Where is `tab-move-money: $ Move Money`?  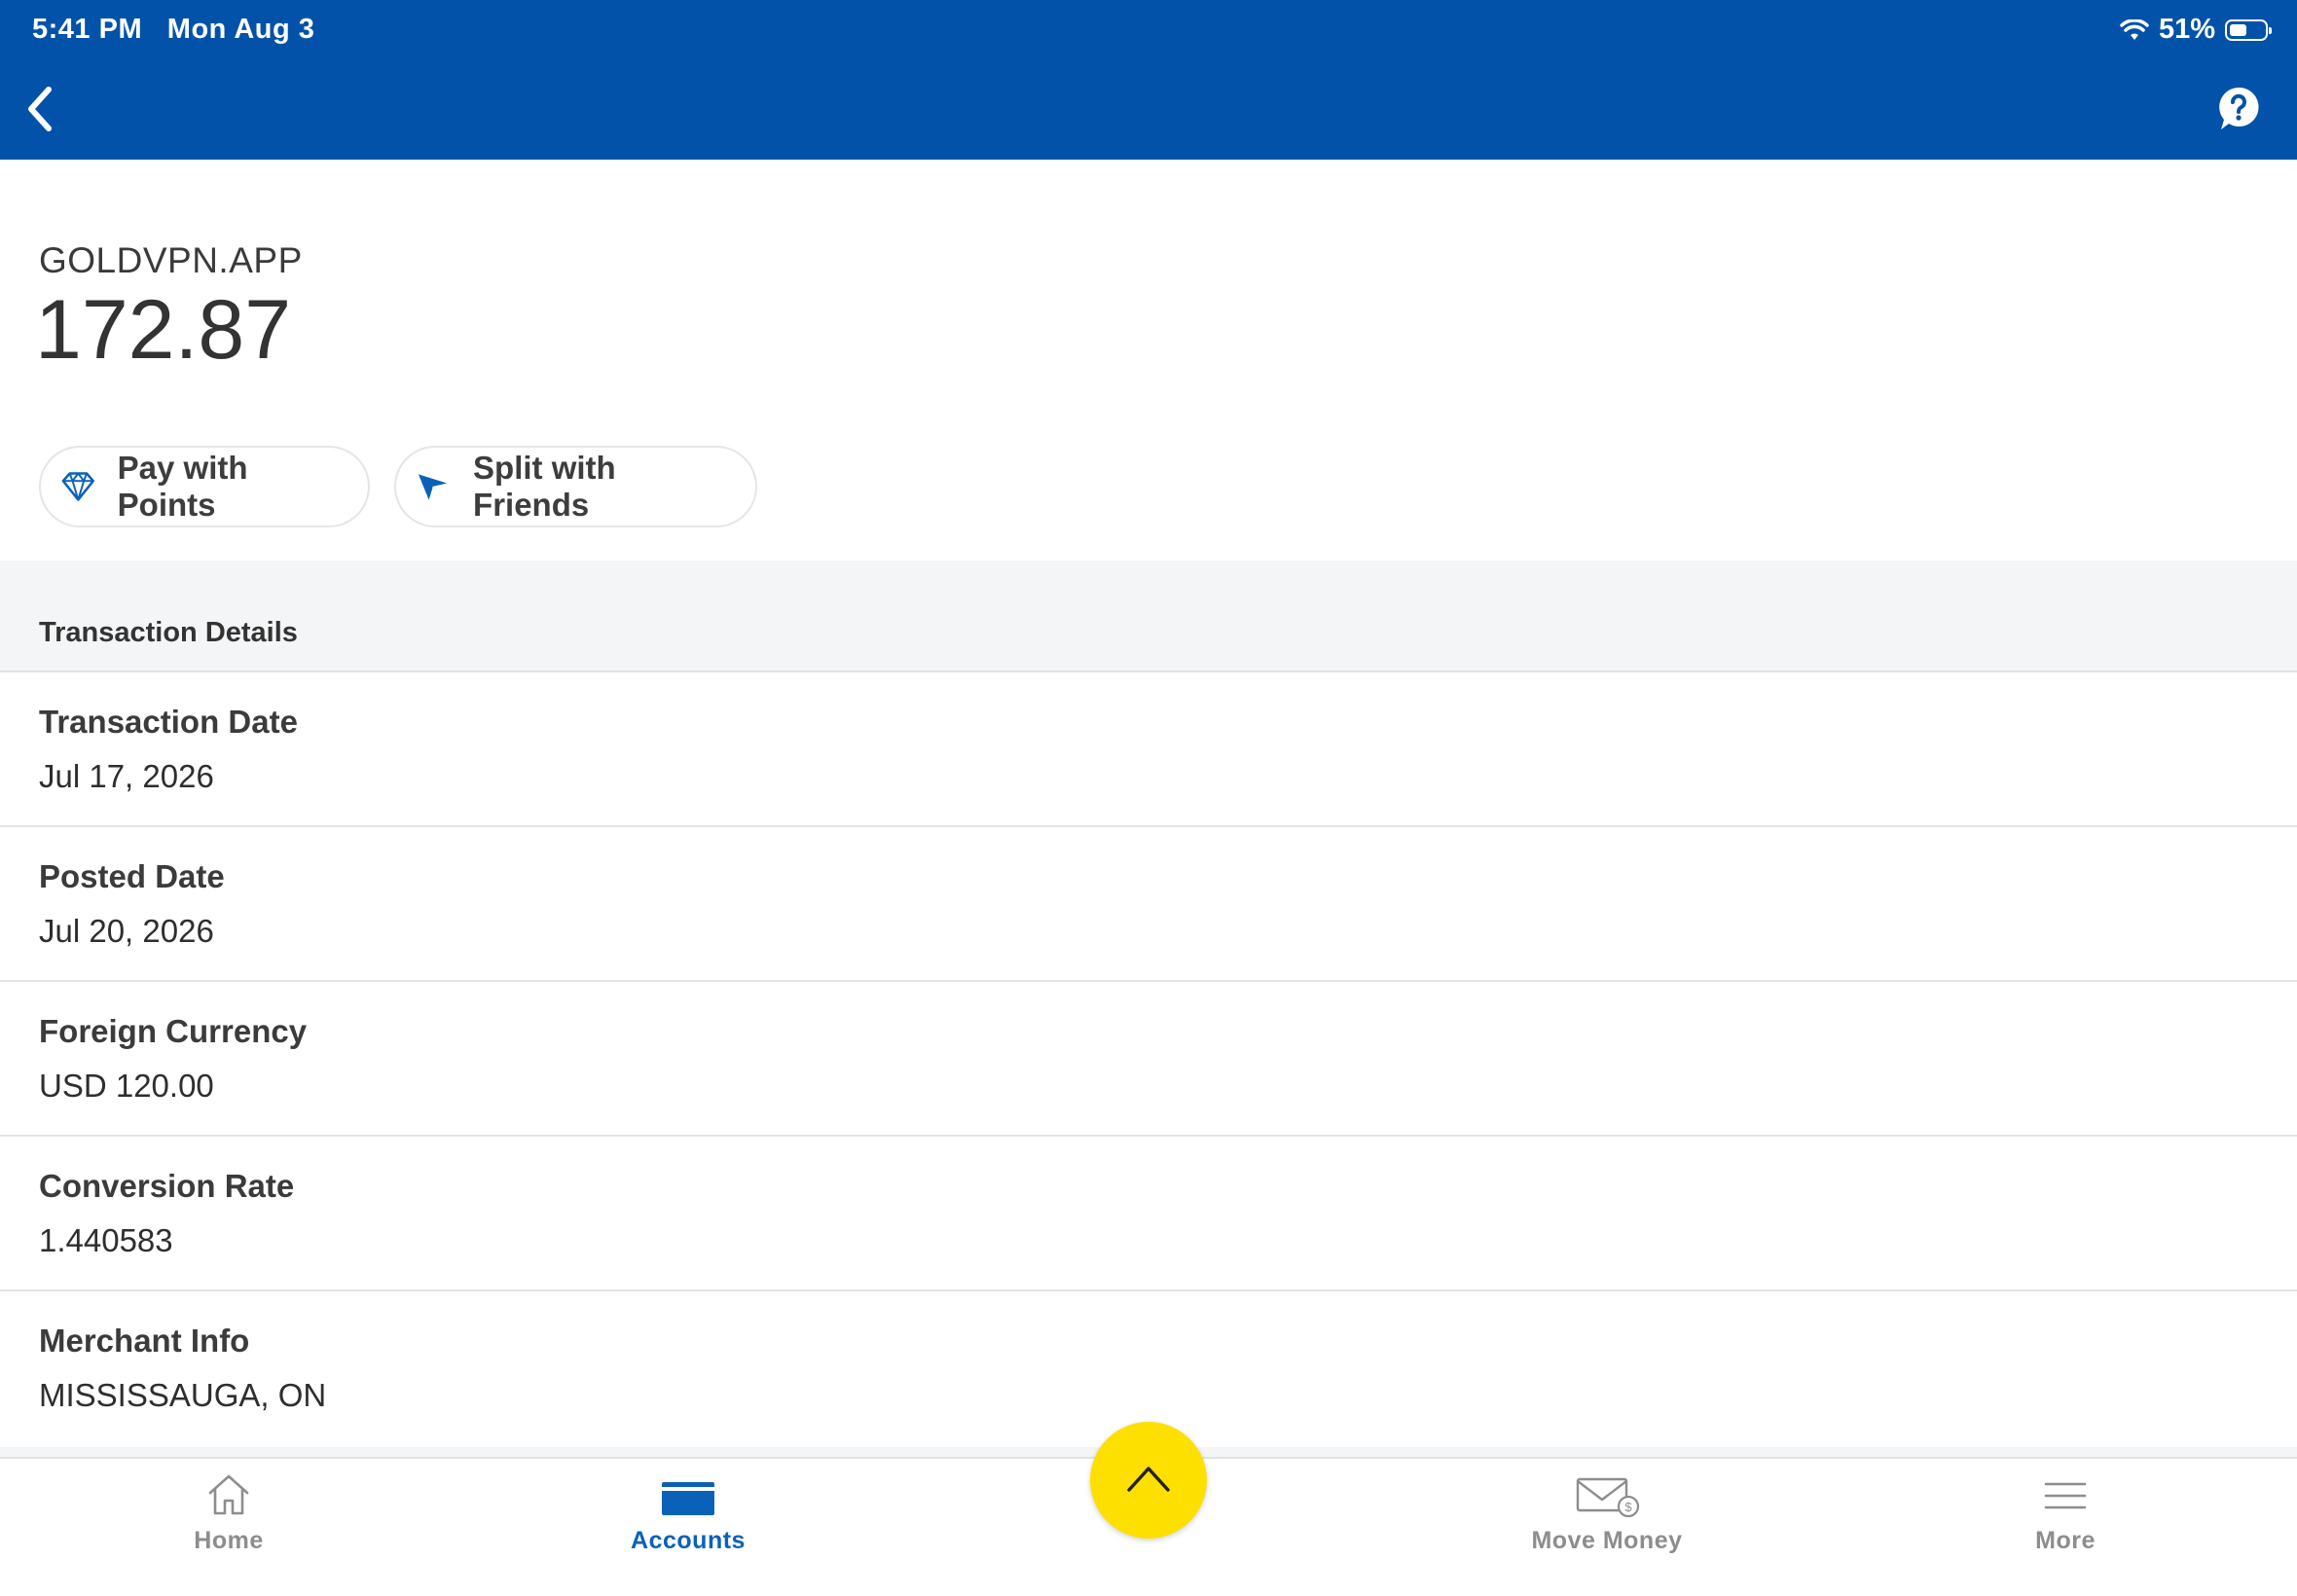 tab-move-money: $ Move Money is located at coordinates (1607, 1528).